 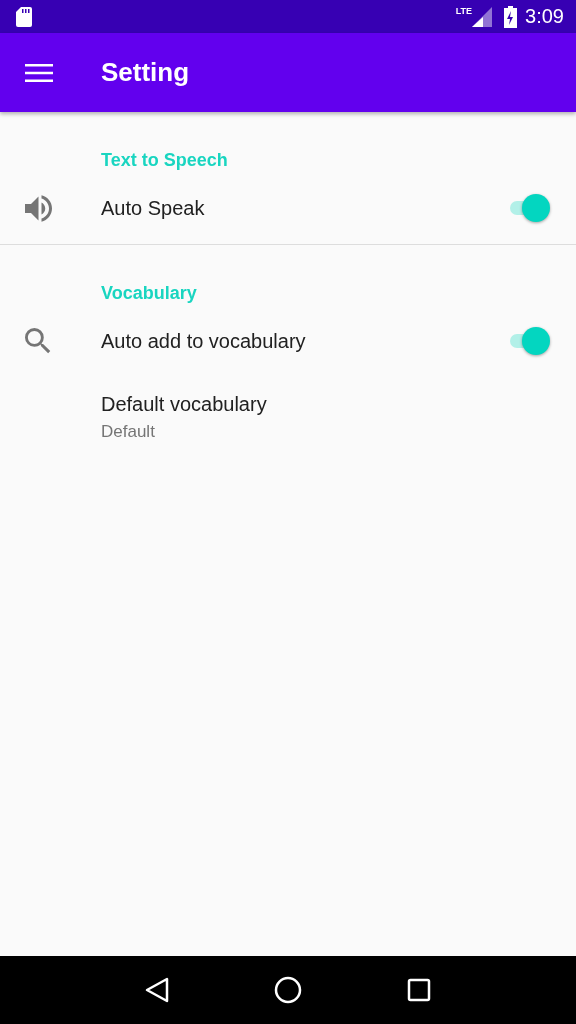 What do you see at coordinates (149, 293) in the screenshot?
I see `section-header: Vocabulary` at bounding box center [149, 293].